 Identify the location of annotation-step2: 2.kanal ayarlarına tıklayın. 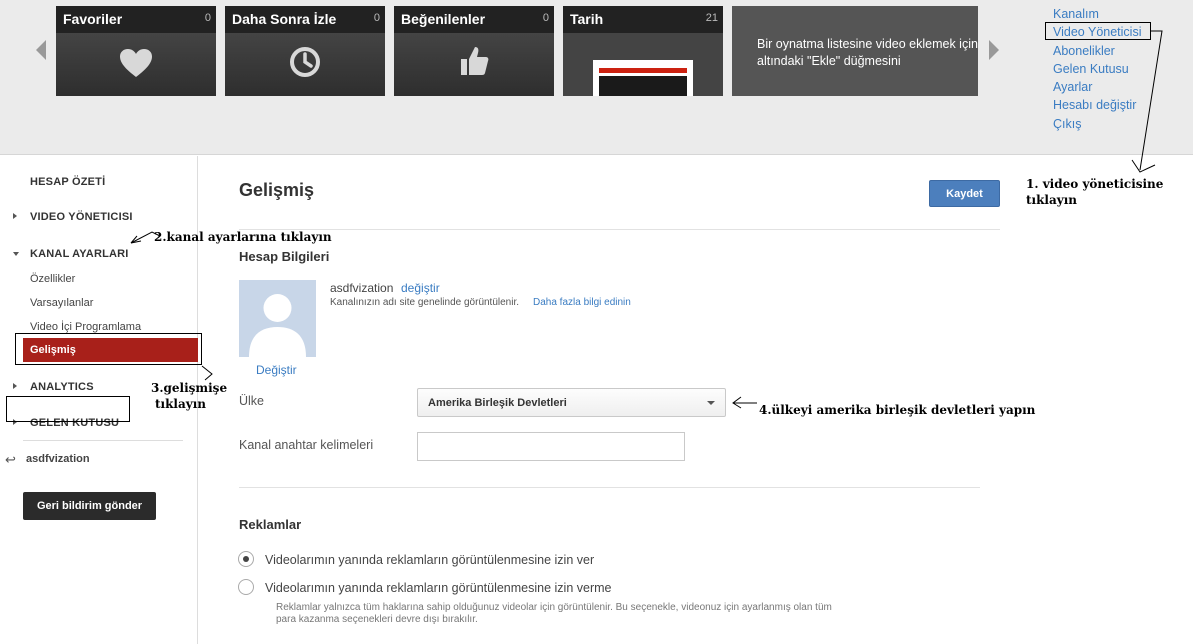
(243, 237).